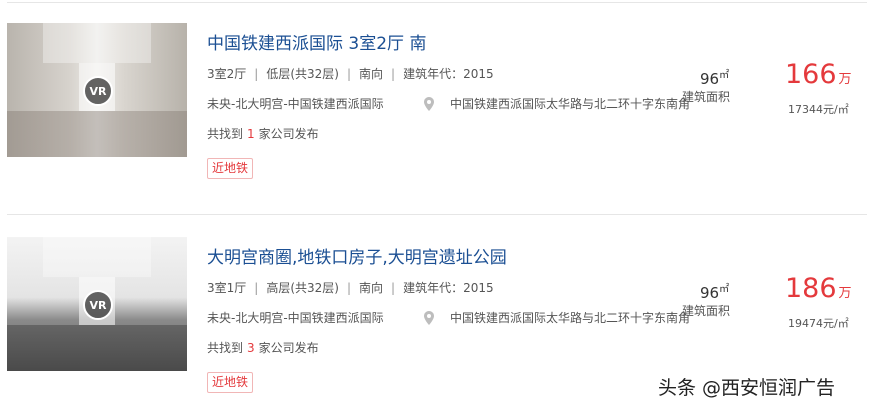 The image size is (879, 411). Describe the element at coordinates (251, 134) in the screenshot. I see `company-count: 1` at that location.